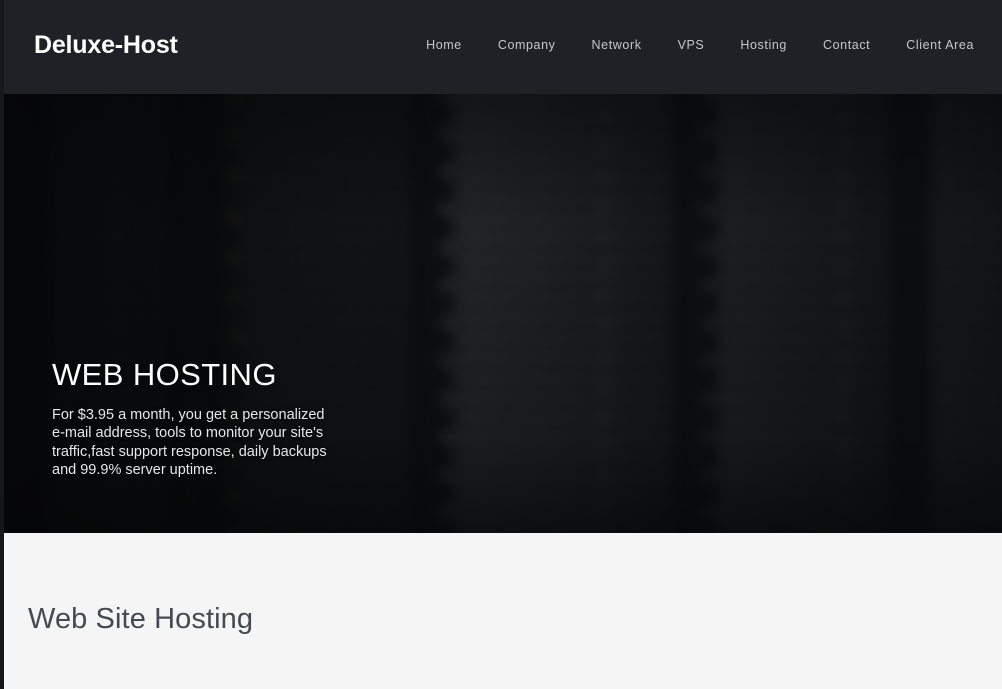  Describe the element at coordinates (617, 45) in the screenshot. I see `nav-item-network: Network` at that location.